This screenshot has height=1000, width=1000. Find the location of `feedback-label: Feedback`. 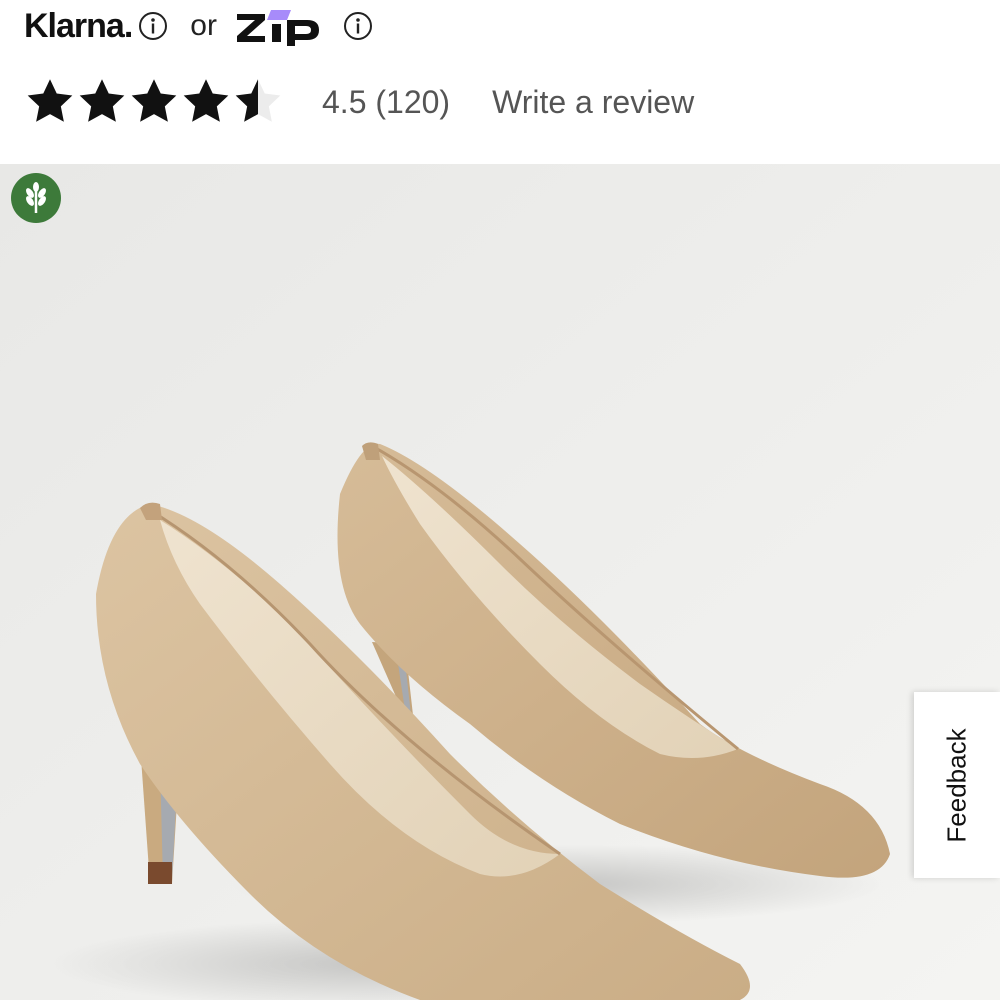

feedback-label: Feedback is located at coordinates (956, 785).